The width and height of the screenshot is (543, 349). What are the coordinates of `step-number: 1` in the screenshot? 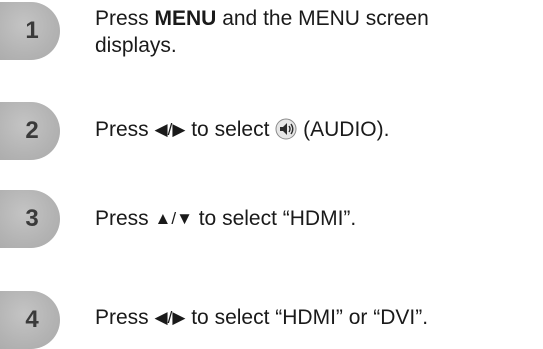 It's located at (32, 30).